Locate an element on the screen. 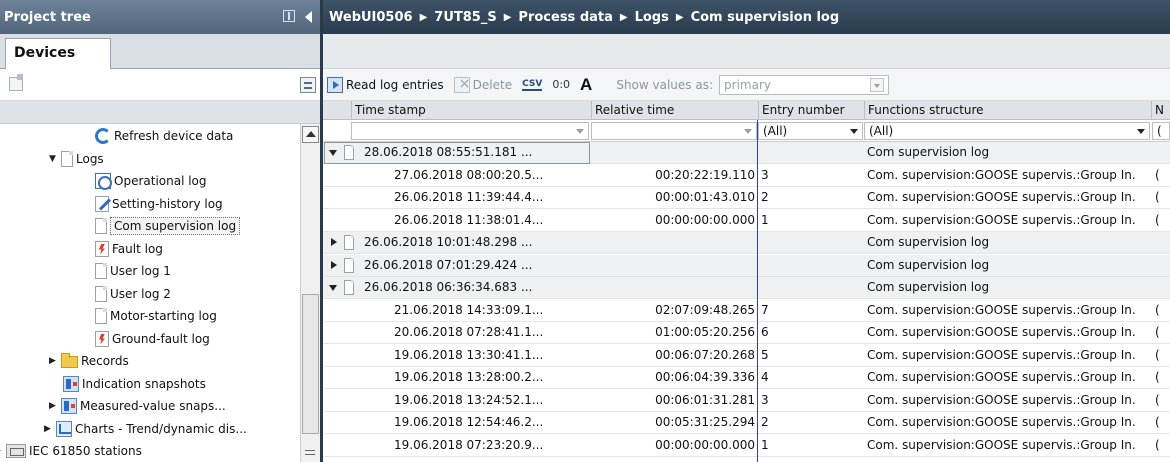 The image size is (1170, 462). tree-item: ▶ Records is located at coordinates (89, 361).